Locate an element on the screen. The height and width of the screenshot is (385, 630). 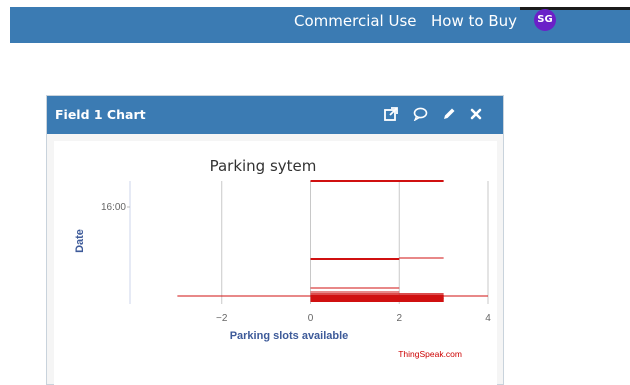
card-title: Field 1 Chart is located at coordinates (100, 114).